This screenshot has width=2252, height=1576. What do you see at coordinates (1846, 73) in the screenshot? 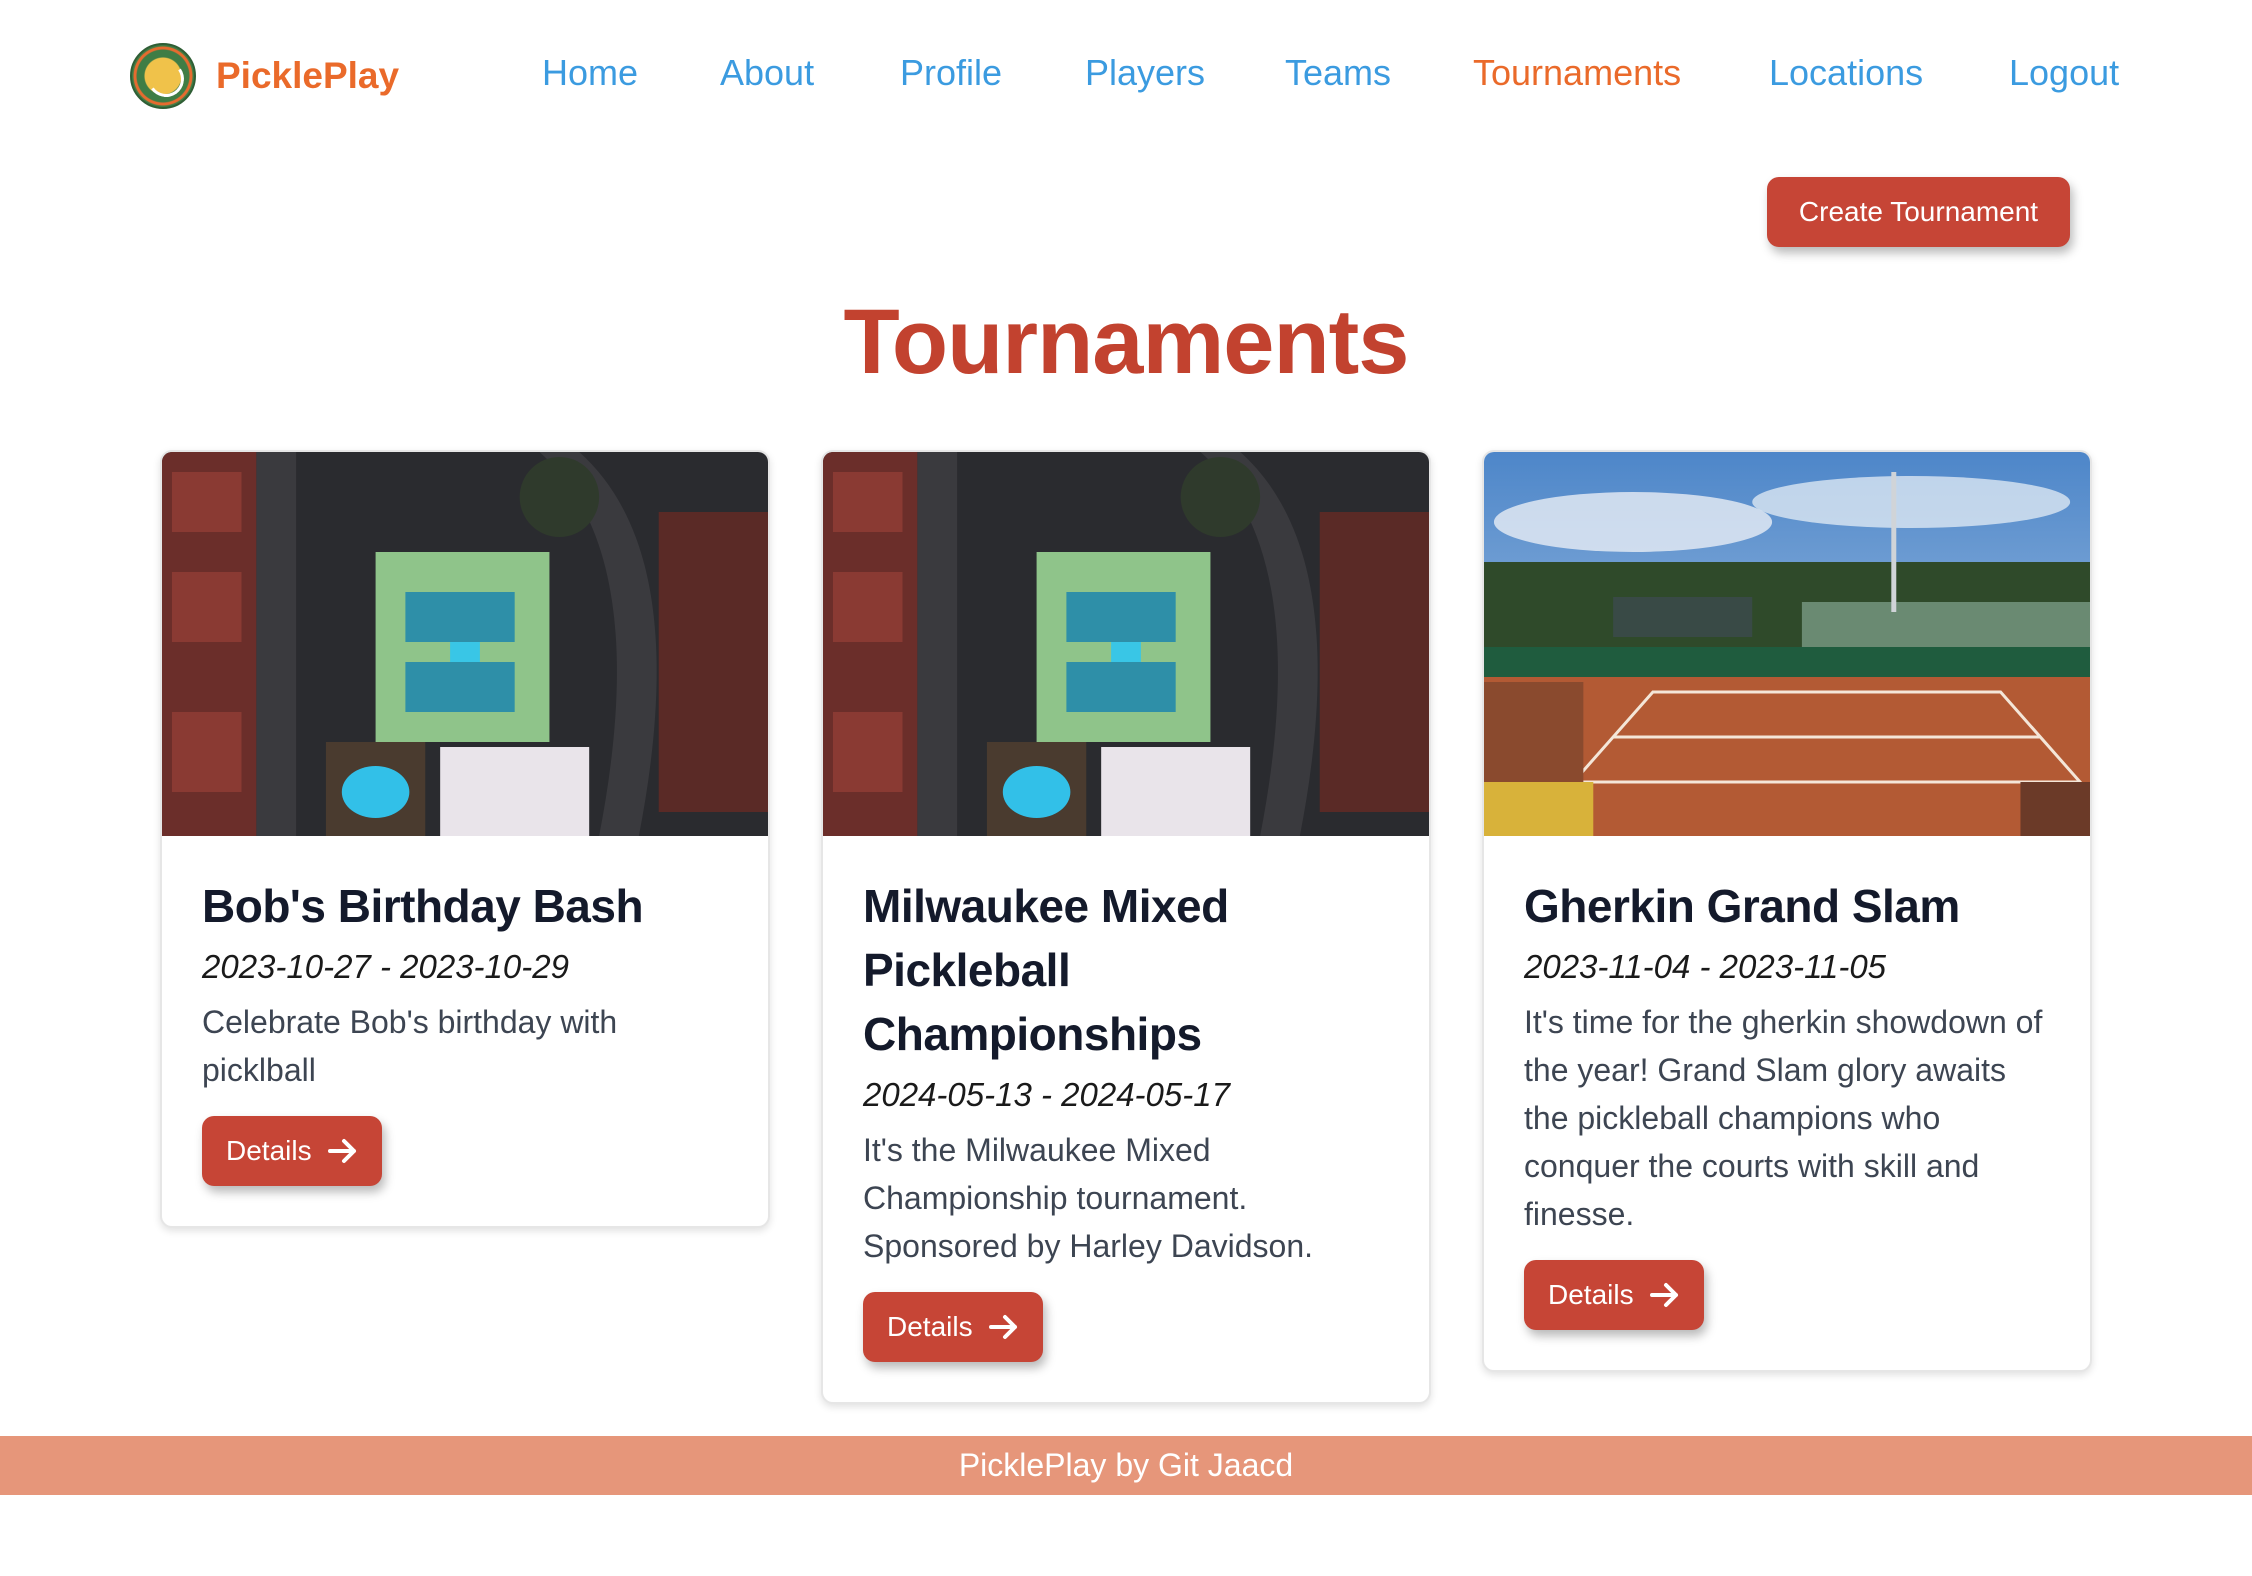
I see `nav-locations: Locations` at bounding box center [1846, 73].